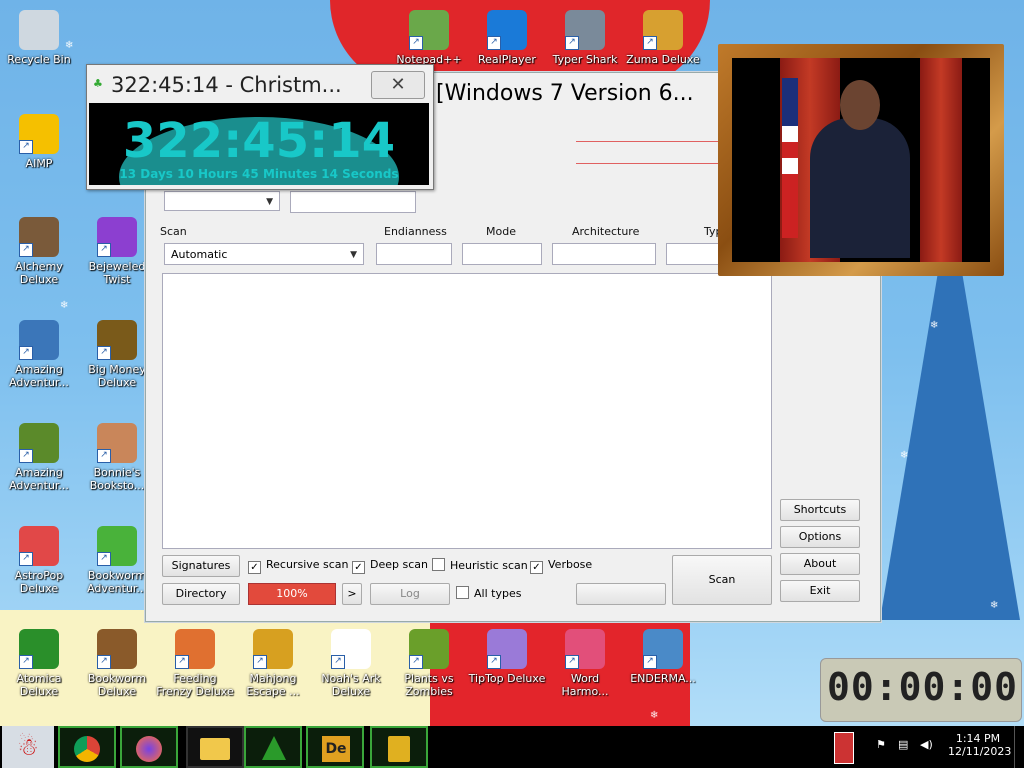  I want to click on photo-flag, so click(790, 158).